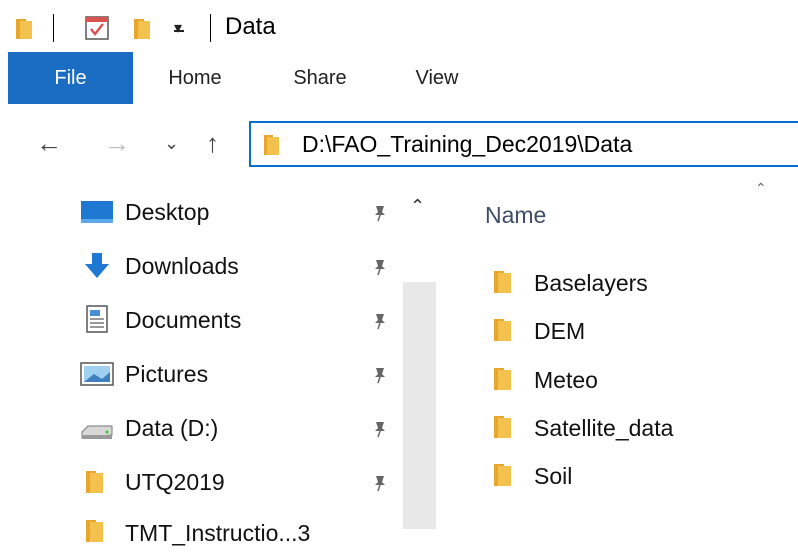  Describe the element at coordinates (178, 28) in the screenshot. I see `customize-toolbar-icon: ▾` at that location.